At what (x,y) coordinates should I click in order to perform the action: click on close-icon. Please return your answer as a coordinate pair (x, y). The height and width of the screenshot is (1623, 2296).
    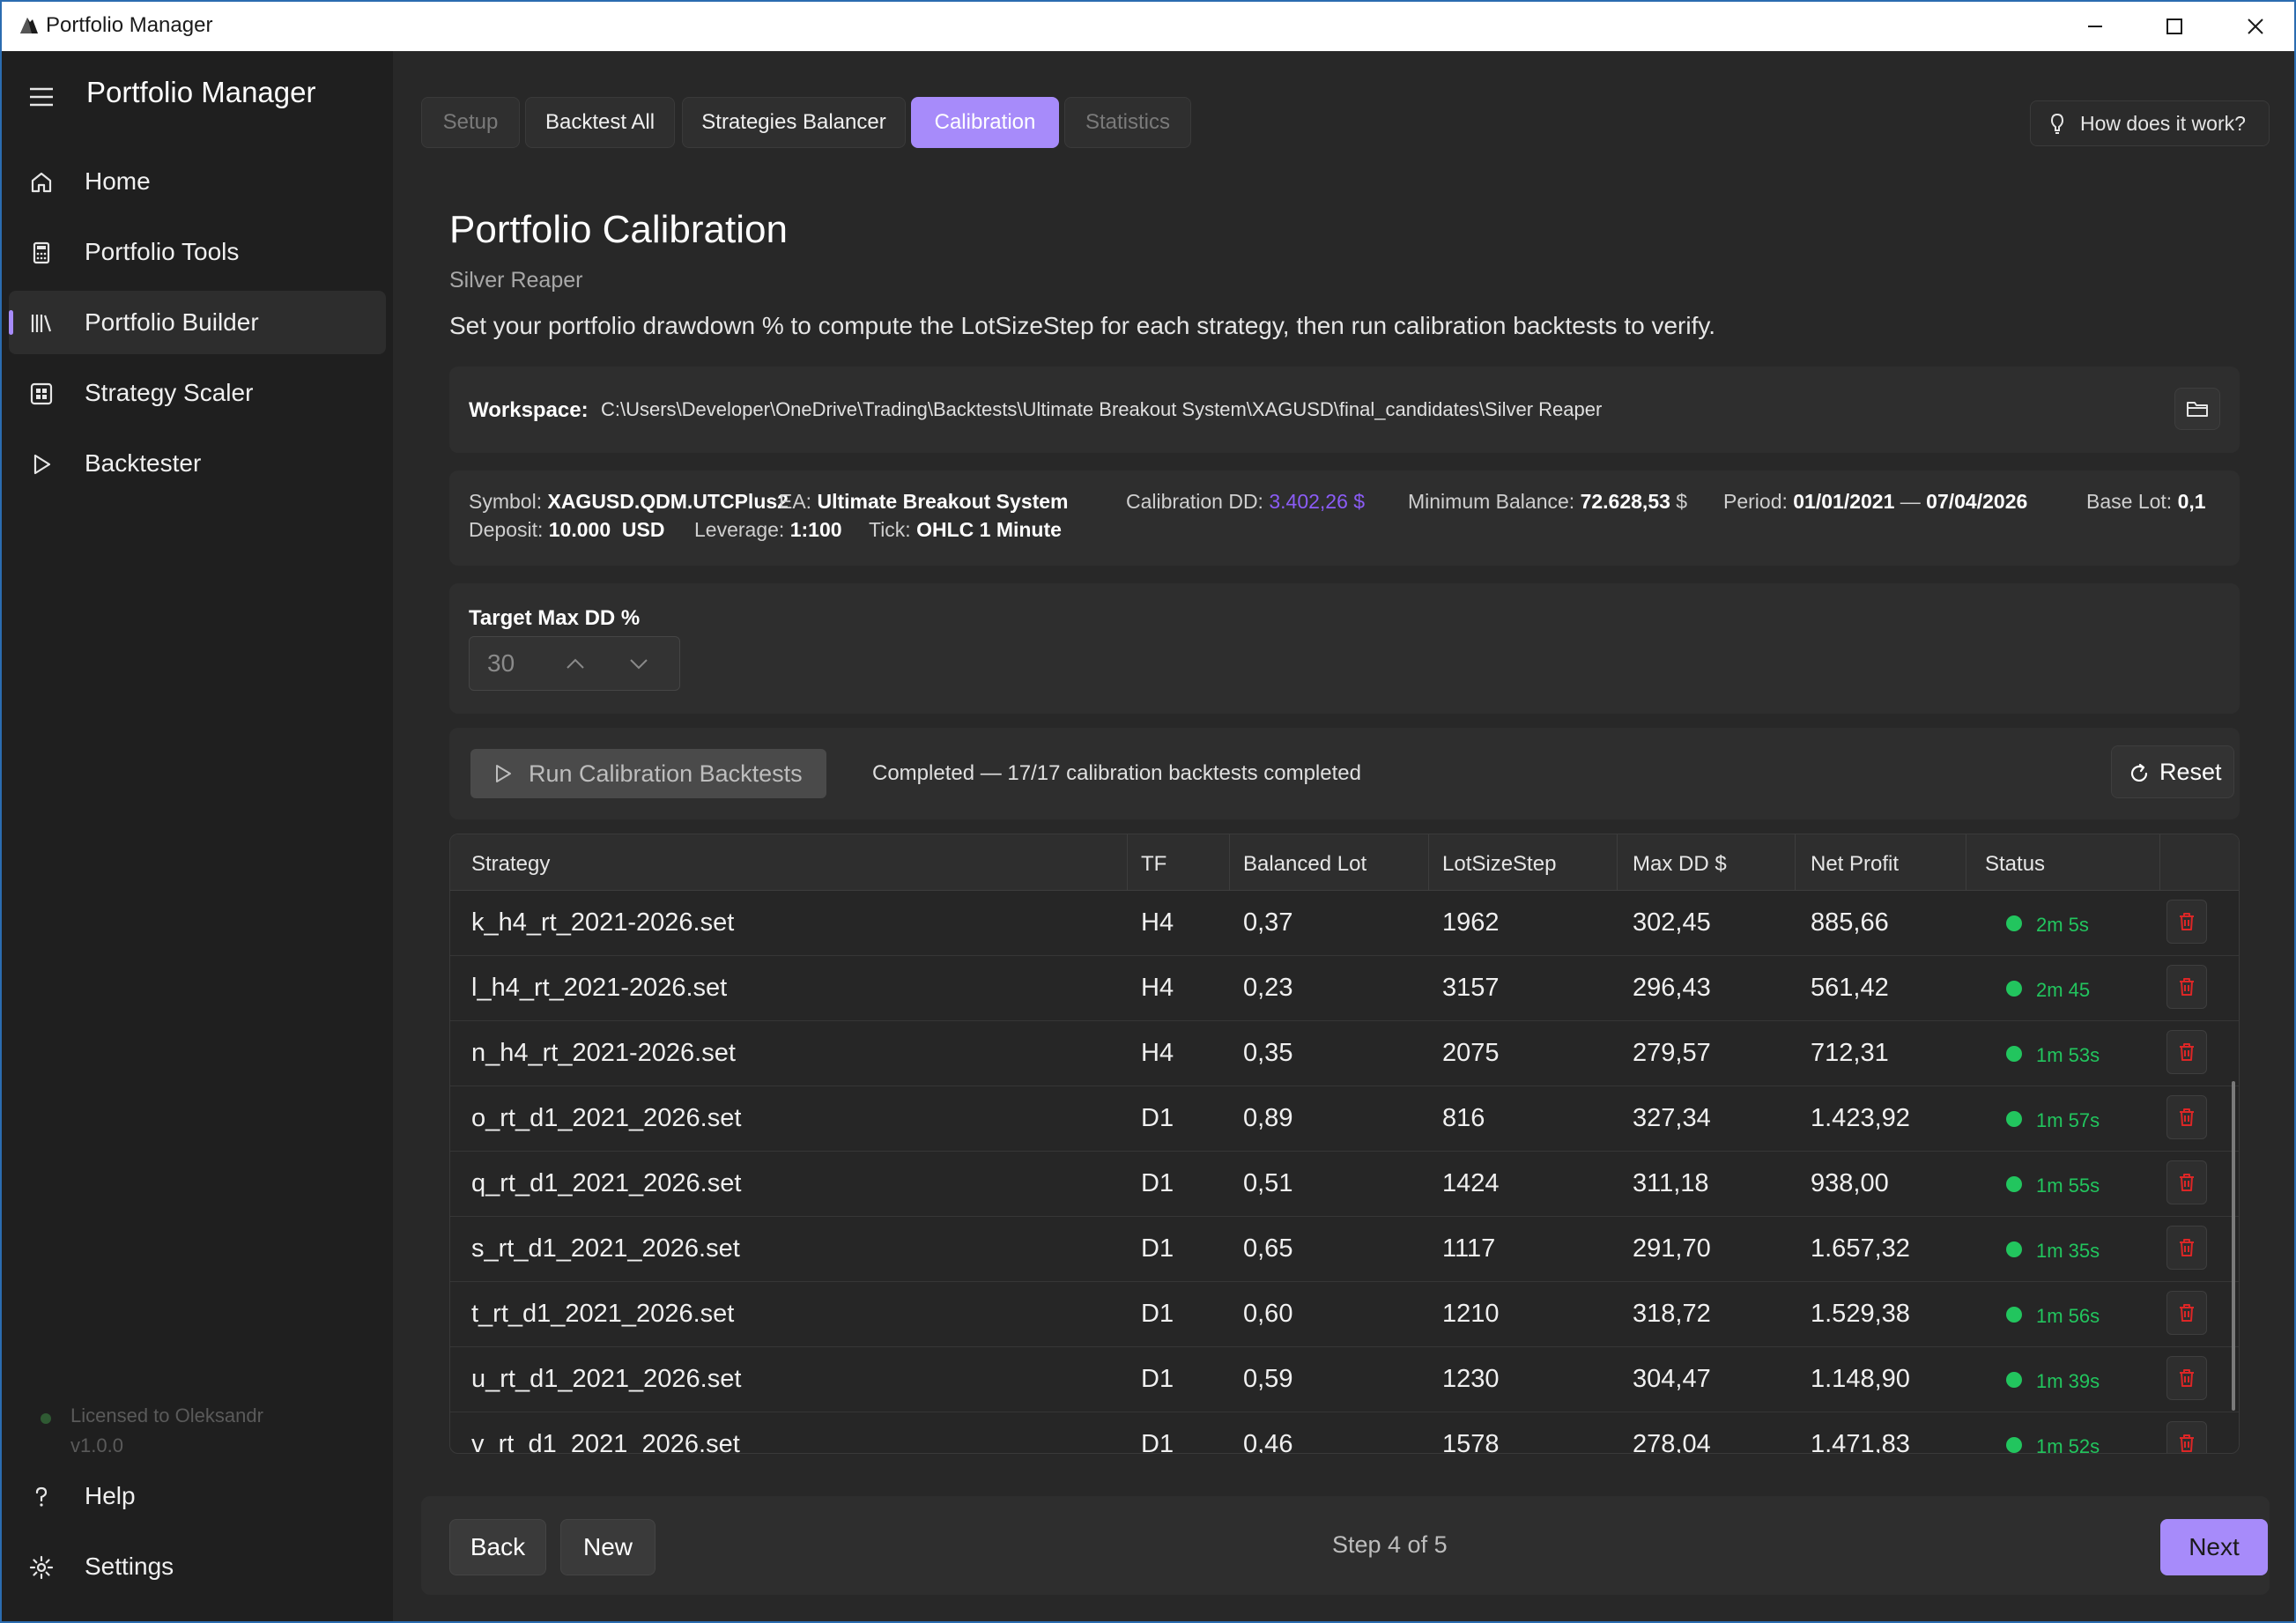
    Looking at the image, I should click on (2255, 26).